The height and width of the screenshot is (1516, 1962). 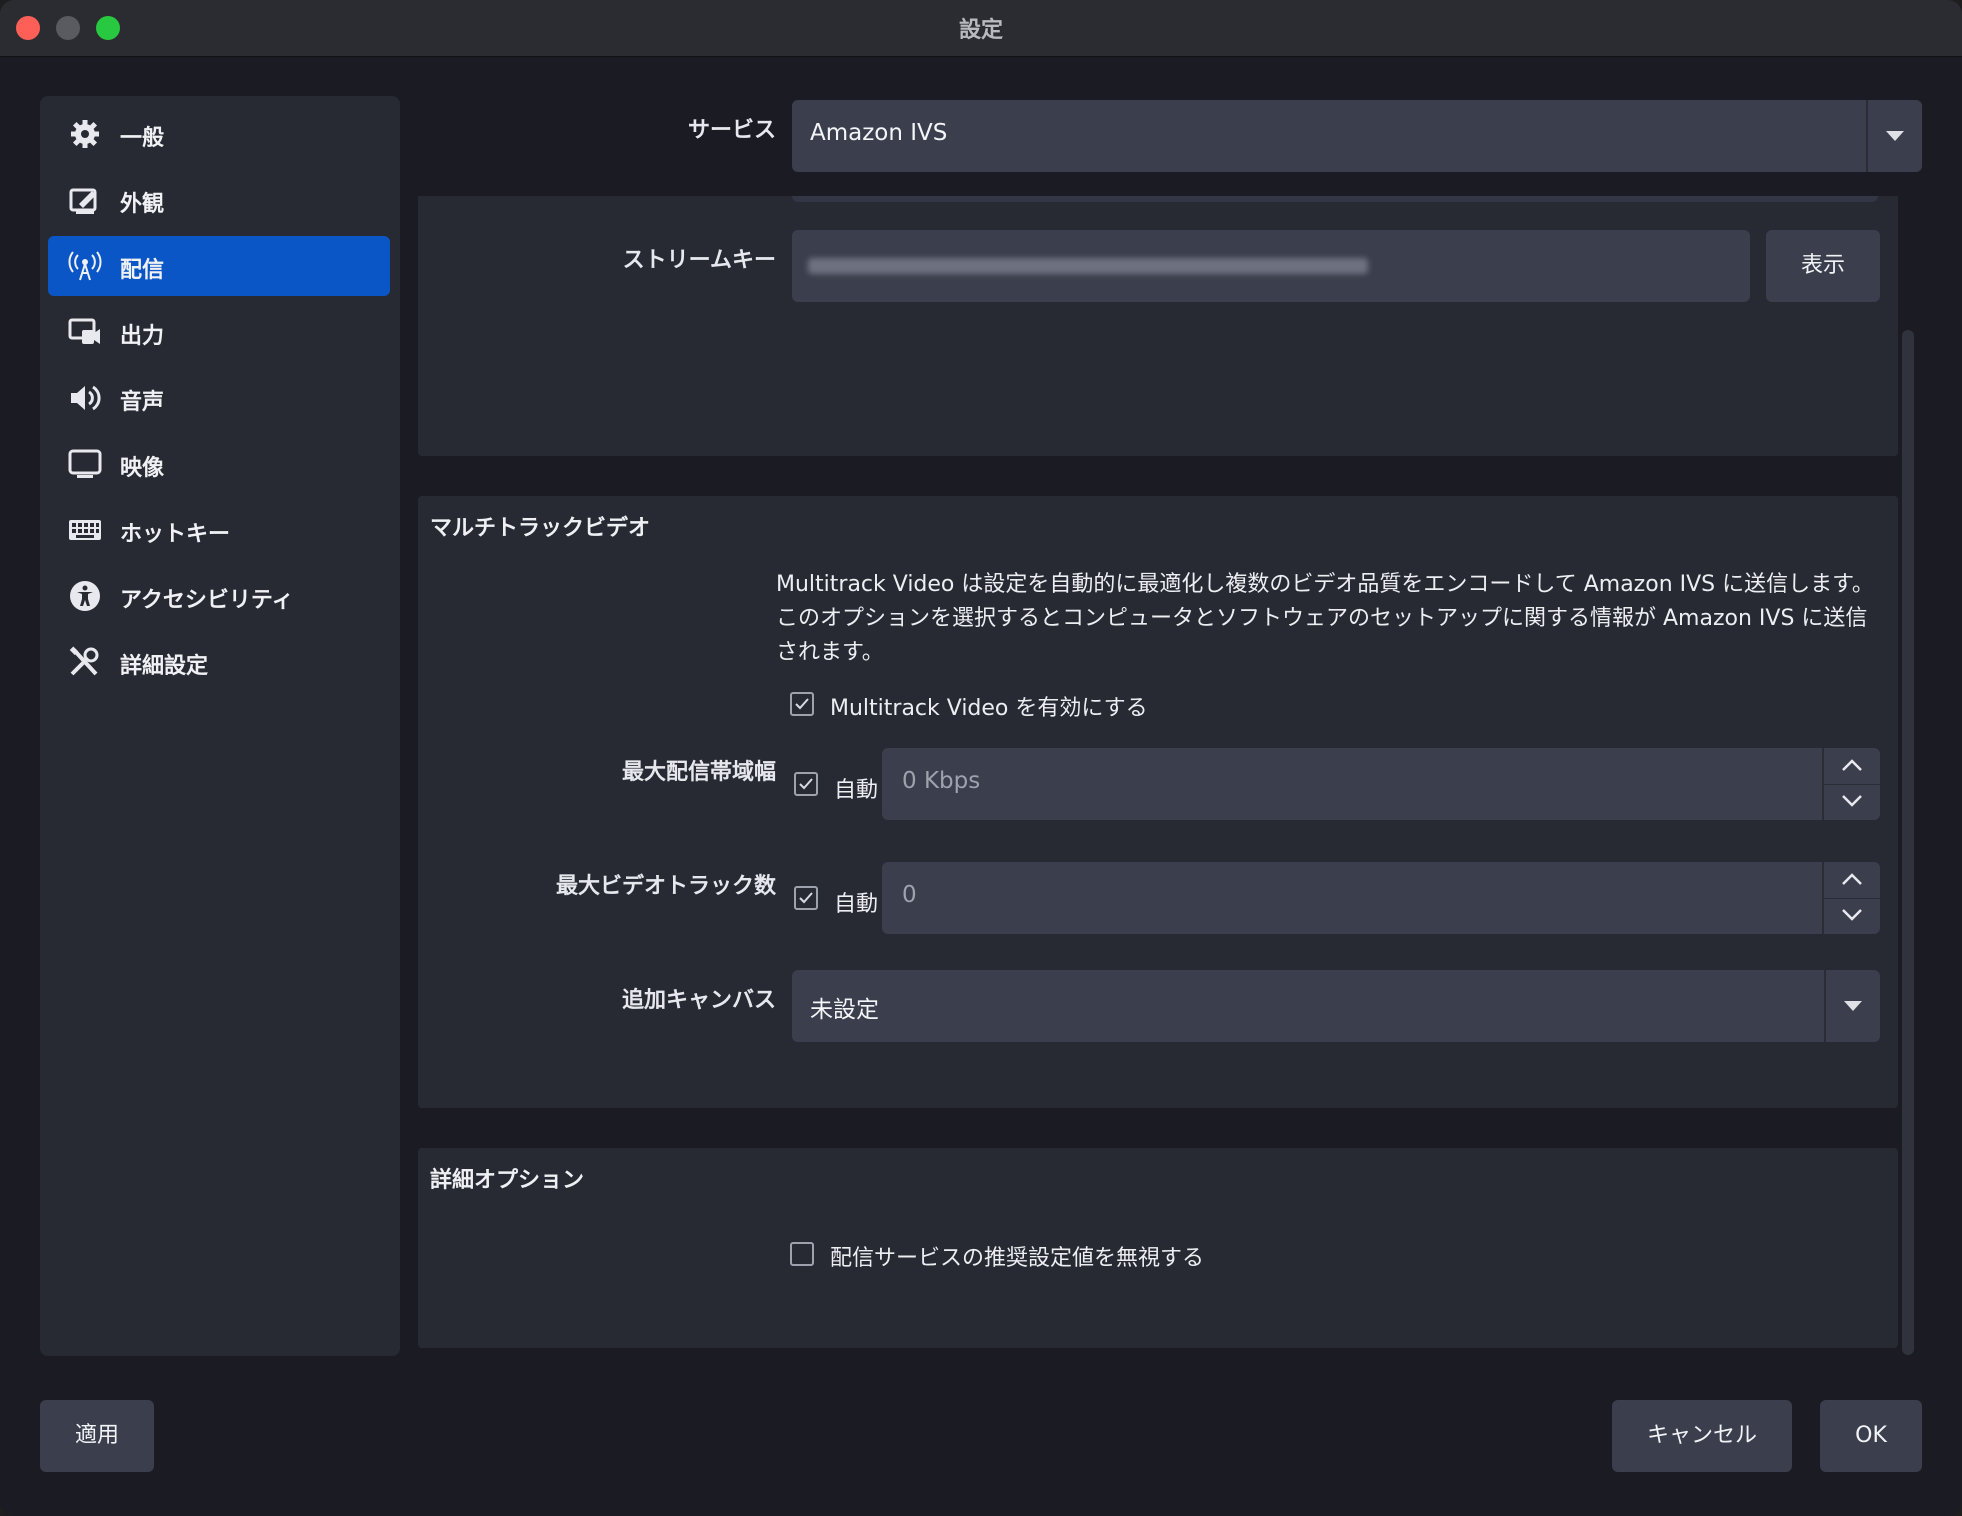 What do you see at coordinates (142, 204) in the screenshot?
I see `sidebar-item-label: 外観` at bounding box center [142, 204].